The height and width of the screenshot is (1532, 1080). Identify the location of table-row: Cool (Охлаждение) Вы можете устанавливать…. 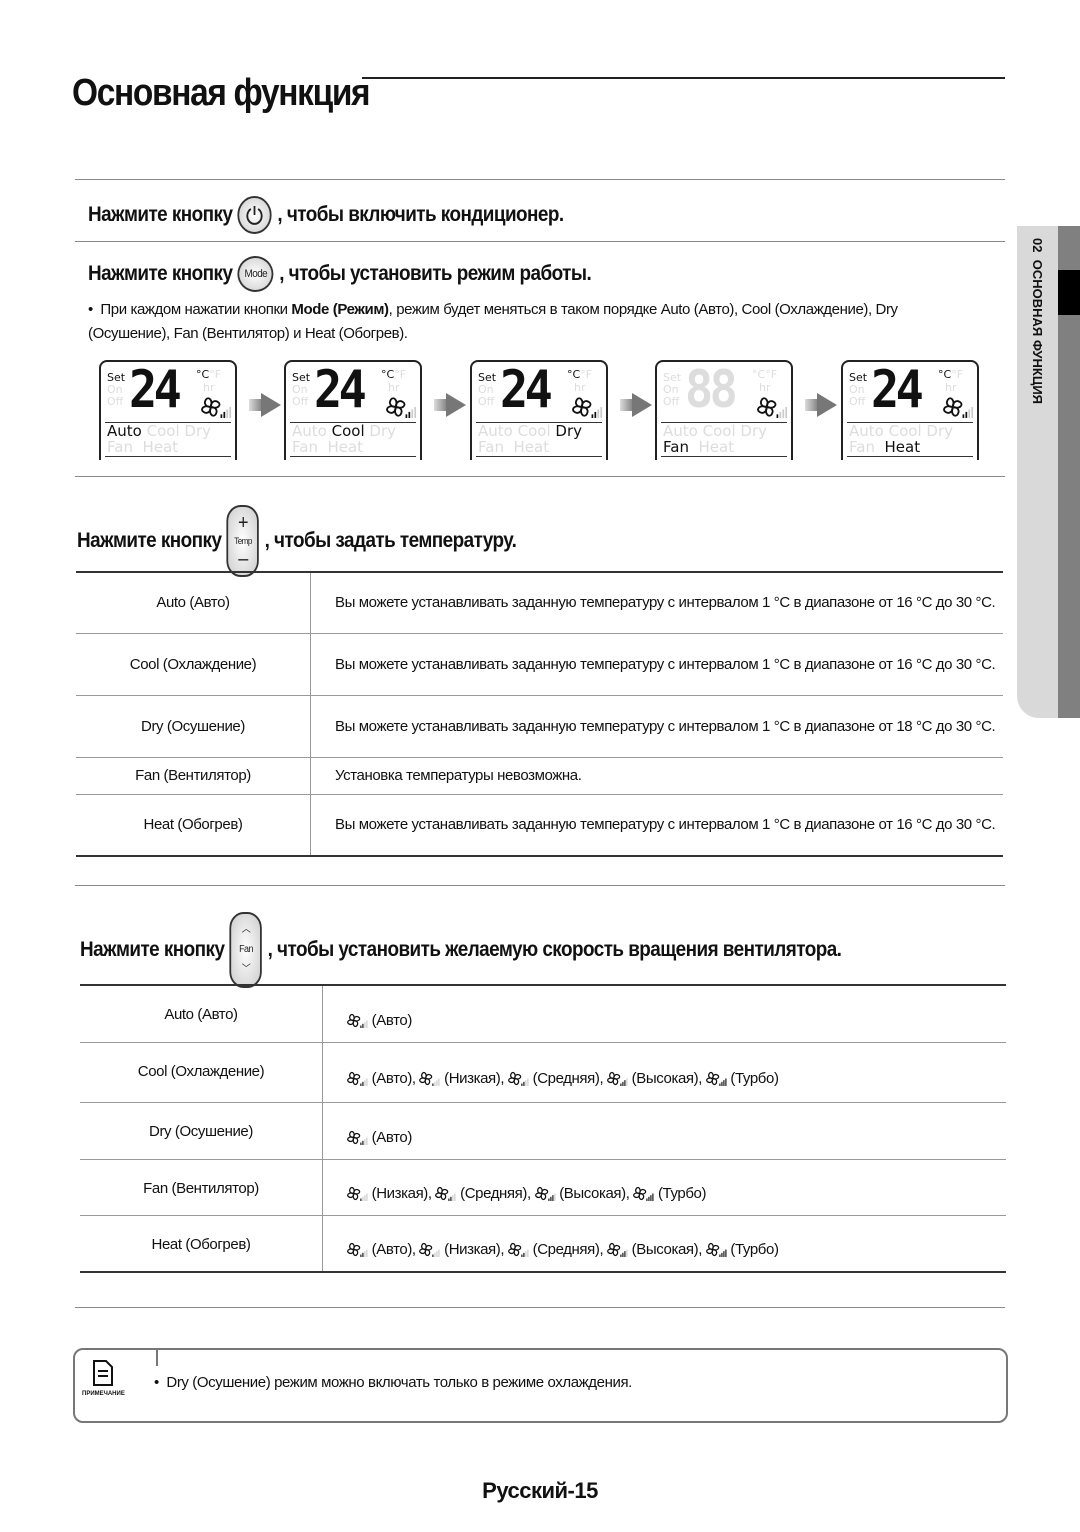
(539, 664).